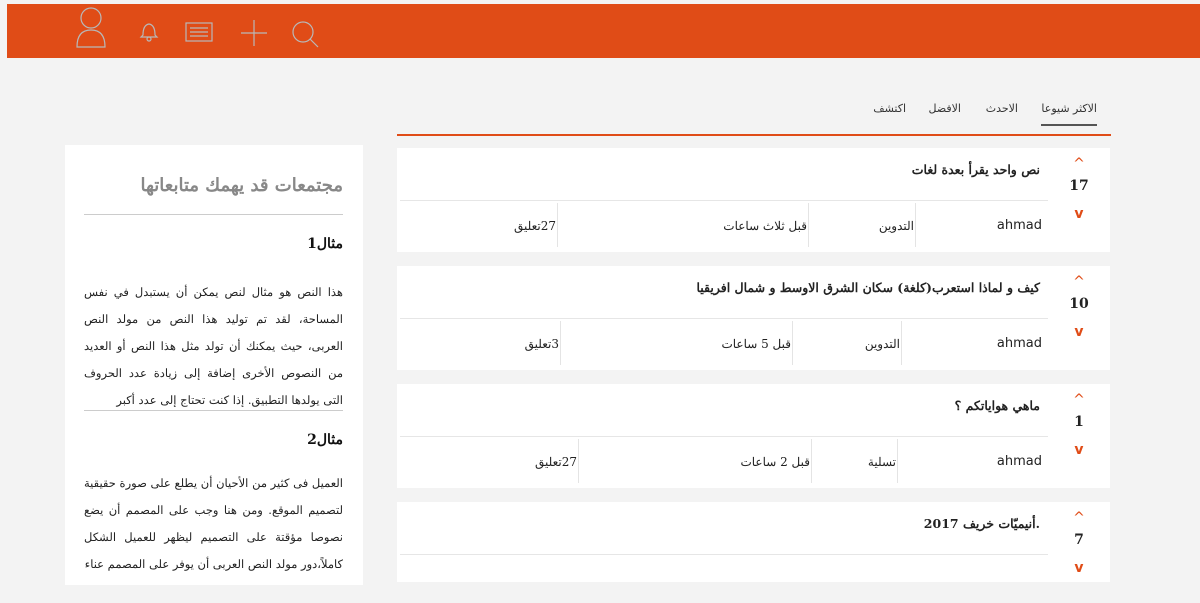  Describe the element at coordinates (1079, 304) in the screenshot. I see `vote-count: 10` at that location.